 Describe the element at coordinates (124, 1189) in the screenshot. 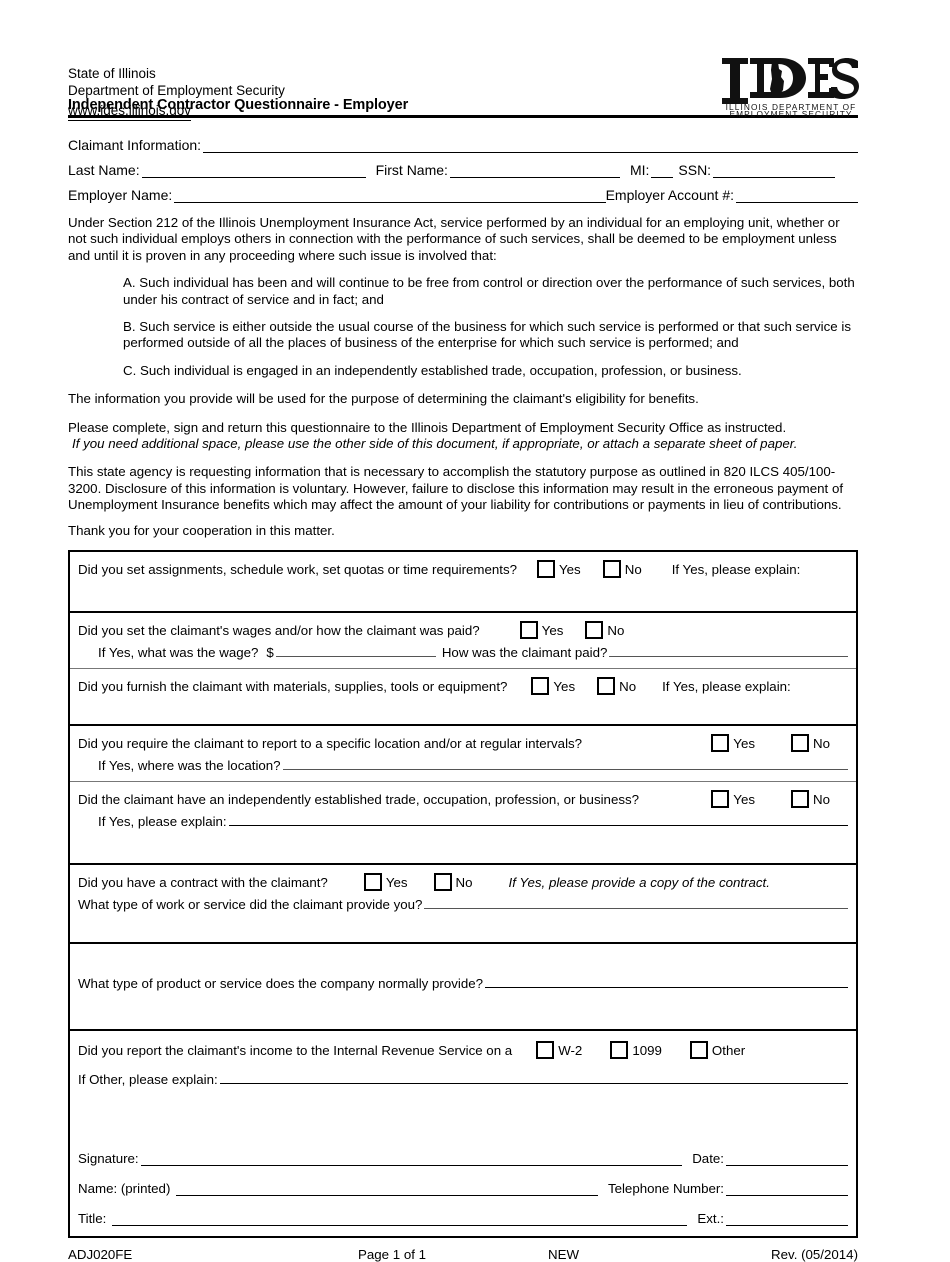

I see `printed-name-label: Name: (printed)` at that location.